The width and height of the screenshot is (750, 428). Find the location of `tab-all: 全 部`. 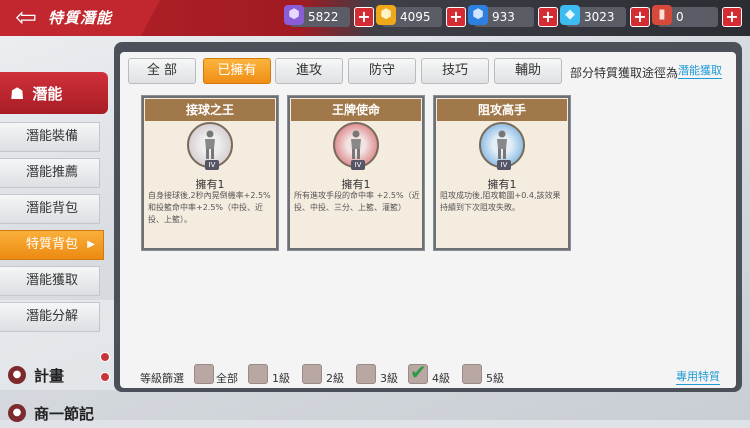

tab-all: 全 部 is located at coordinates (162, 71).